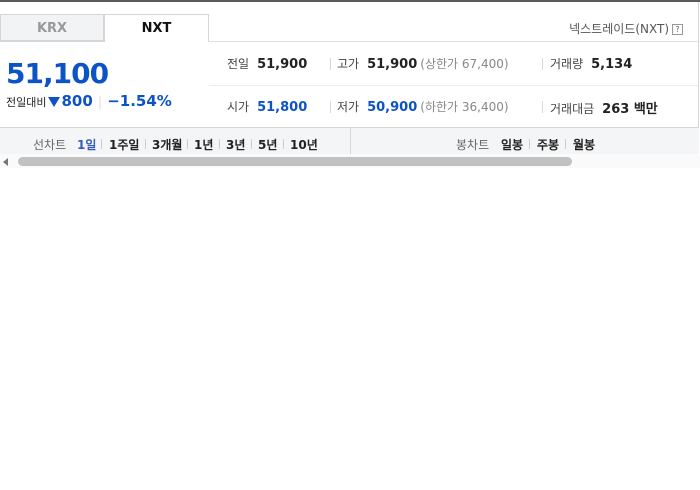 This screenshot has width=700, height=490. What do you see at coordinates (203, 144) in the screenshot?
I see `period-1y: 1년` at bounding box center [203, 144].